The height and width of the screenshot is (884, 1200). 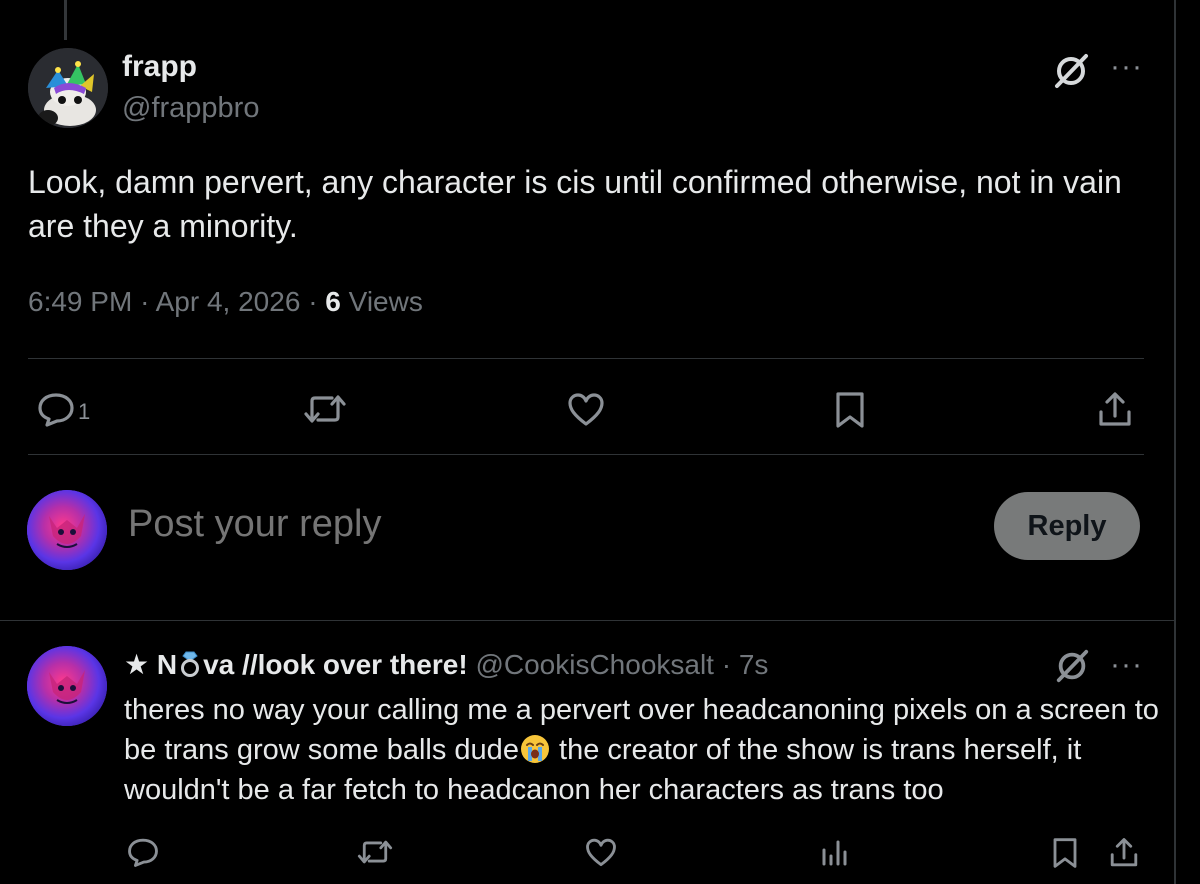 I want to click on tweet-time: 6:49 PM, so click(x=80, y=301).